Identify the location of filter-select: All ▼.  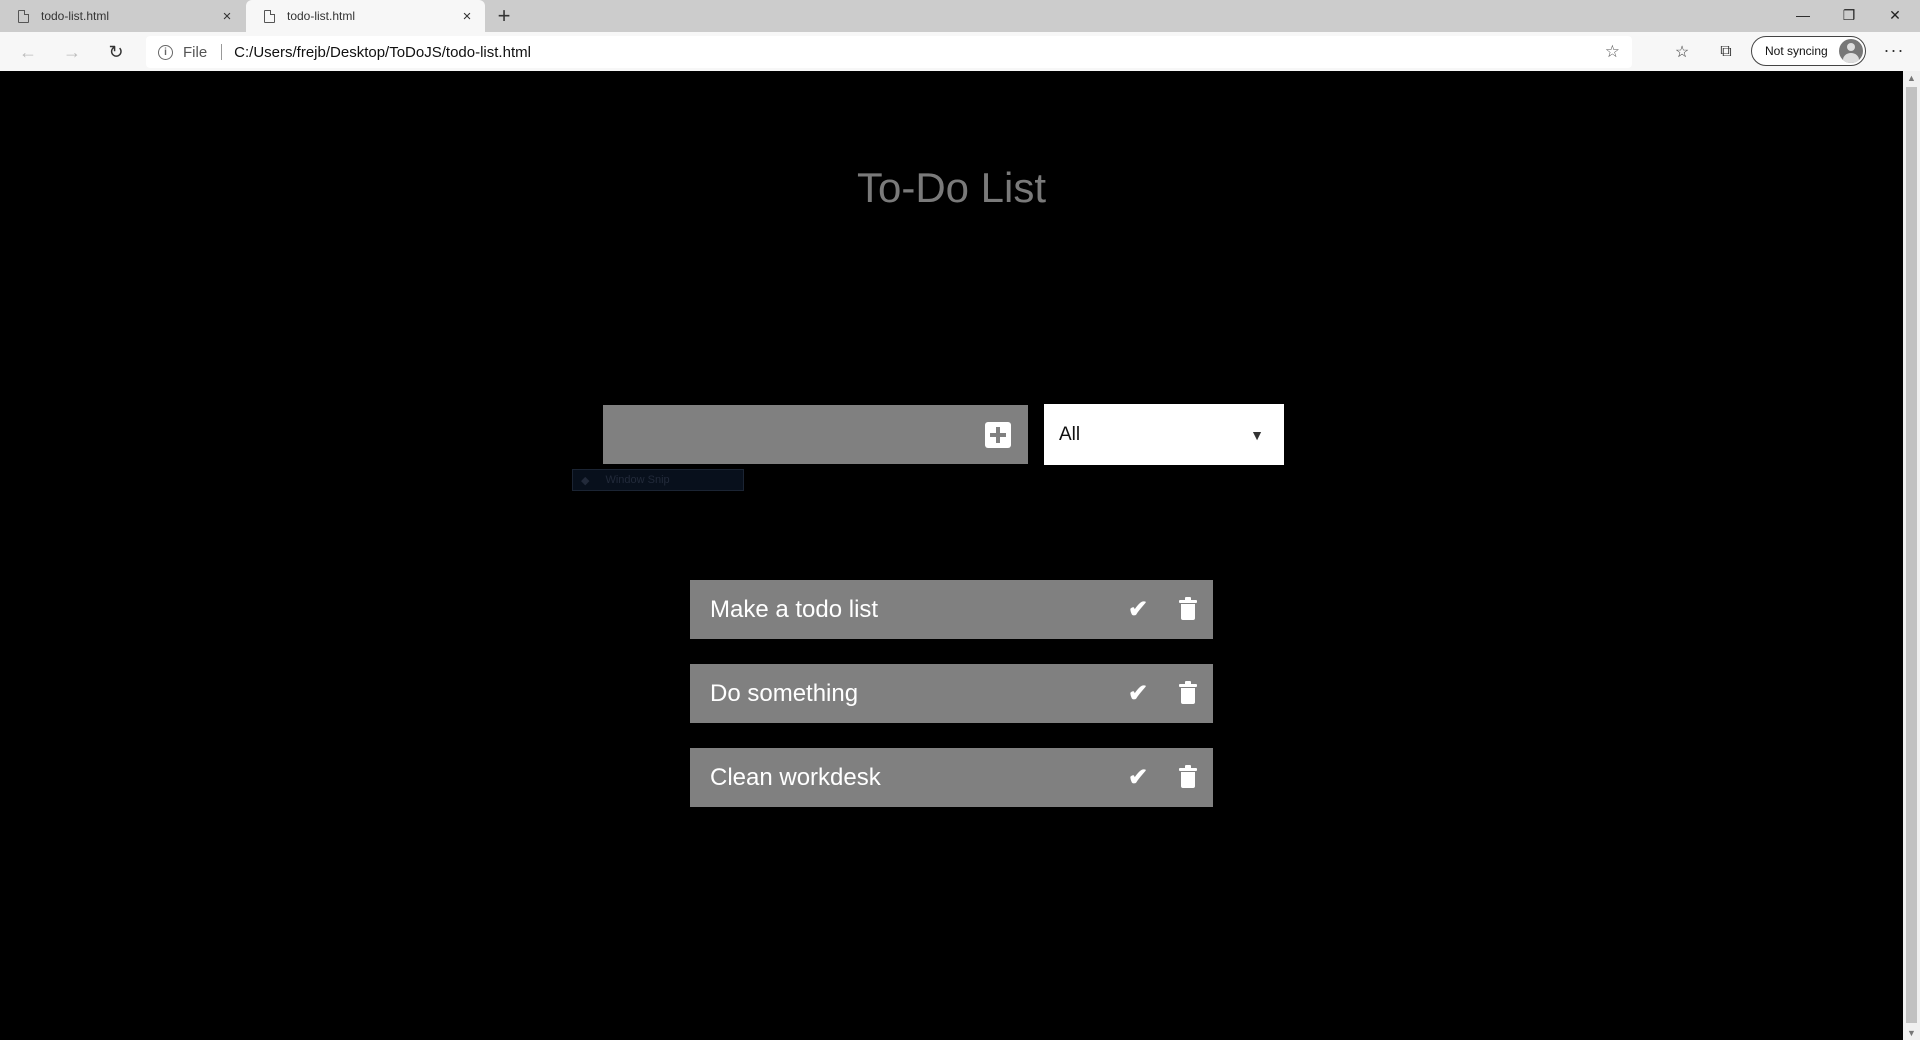
(1164, 434).